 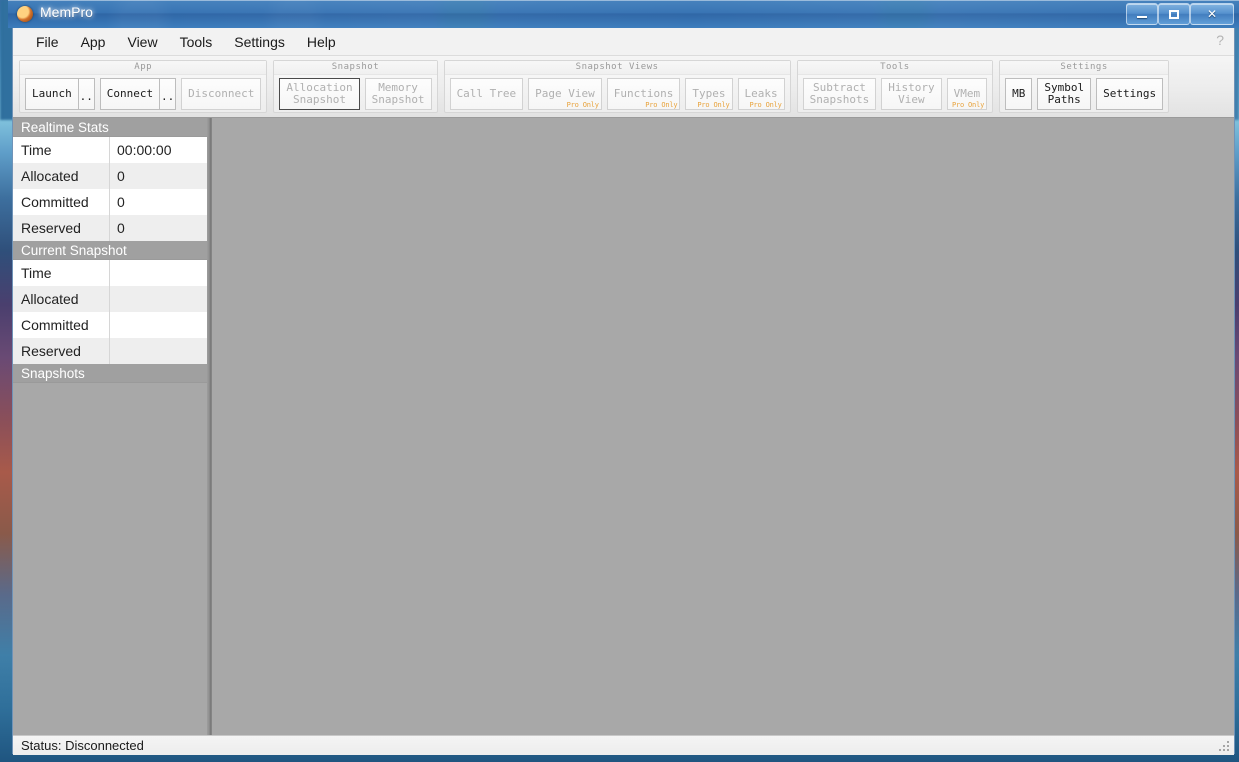 I want to click on toolbar-dropdown-launch: .., so click(x=86, y=93).